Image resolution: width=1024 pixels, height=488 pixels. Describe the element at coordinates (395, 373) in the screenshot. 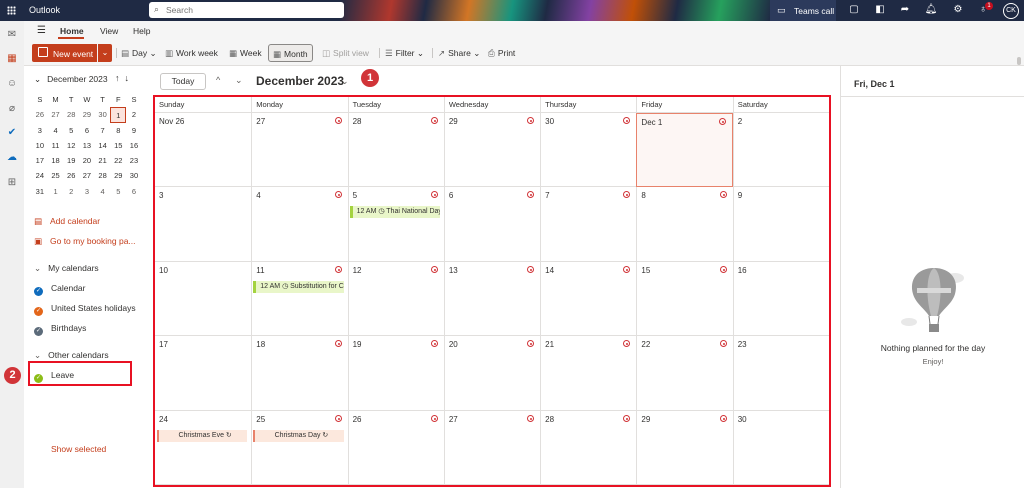

I see `day-cell: 19` at that location.